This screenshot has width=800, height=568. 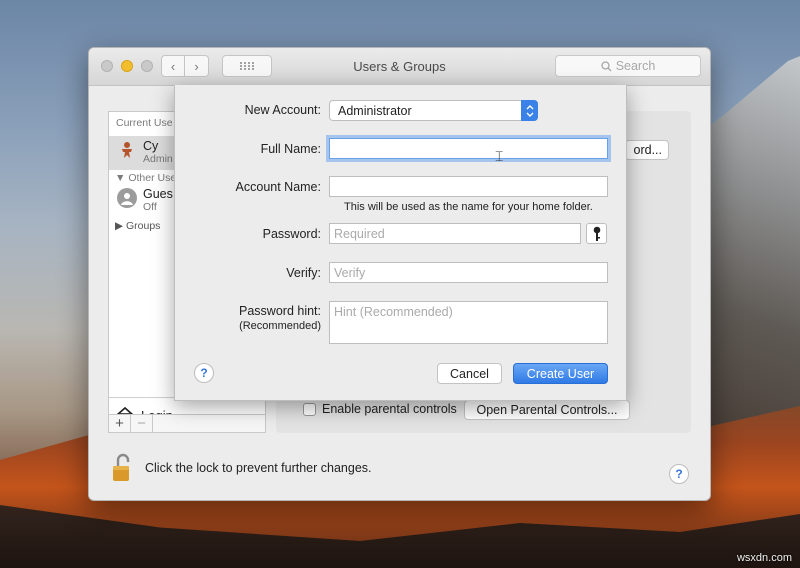 What do you see at coordinates (158, 159) in the screenshot?
I see `current-user-role: Admin` at bounding box center [158, 159].